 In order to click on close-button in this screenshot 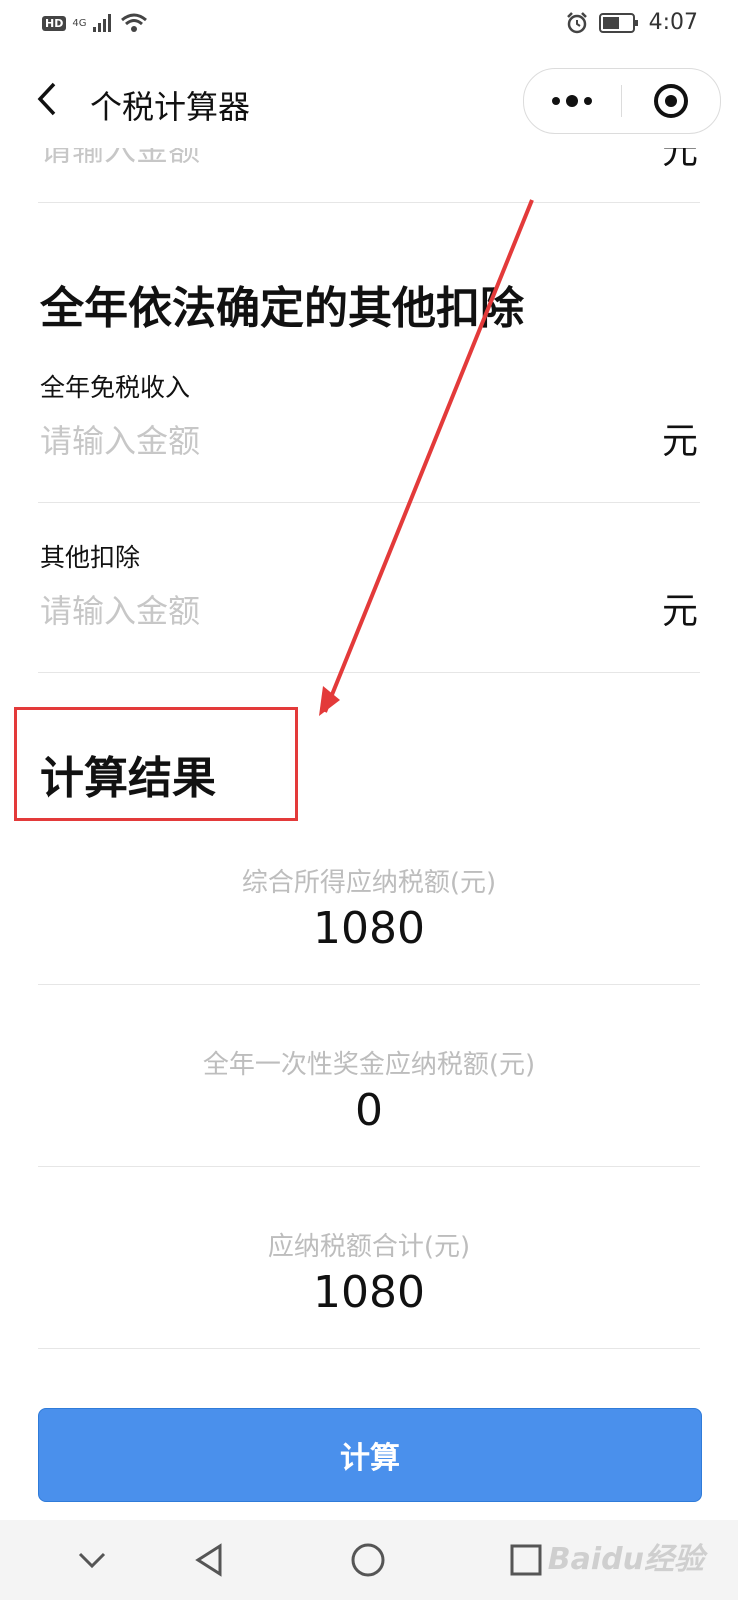, I will do `click(671, 101)`.